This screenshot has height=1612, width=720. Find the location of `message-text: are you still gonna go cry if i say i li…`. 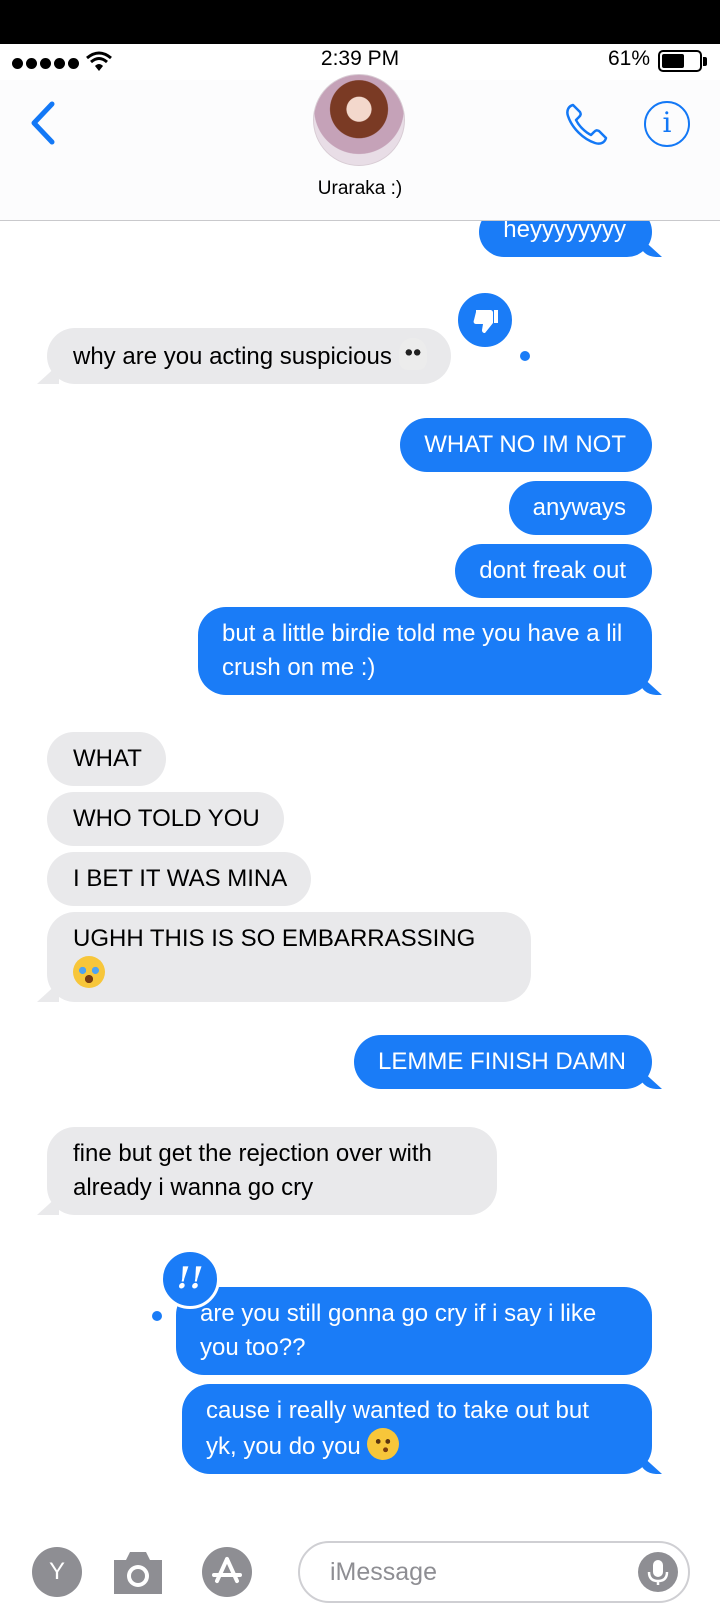

message-text: are you still gonna go cry if i say i li… is located at coordinates (398, 1330).